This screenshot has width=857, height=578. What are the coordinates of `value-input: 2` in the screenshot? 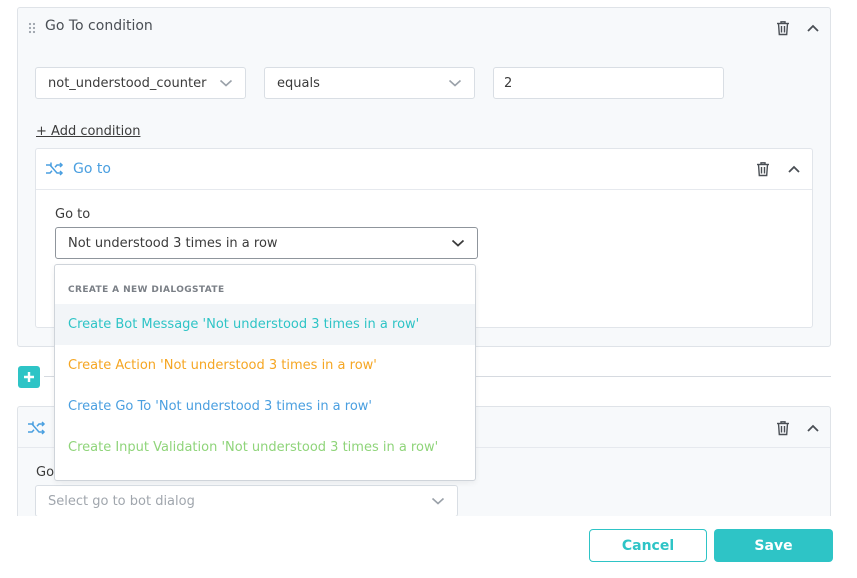 It's located at (608, 83).